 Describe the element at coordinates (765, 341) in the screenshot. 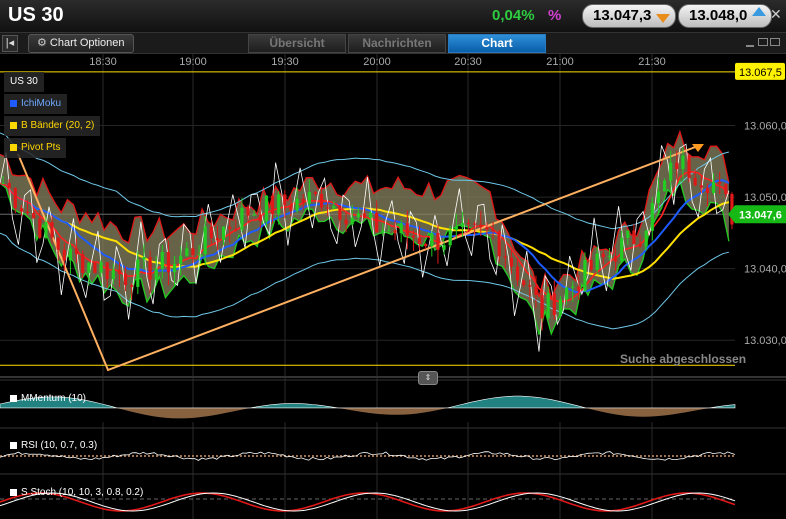

I see `price-label: 13.030,0` at that location.